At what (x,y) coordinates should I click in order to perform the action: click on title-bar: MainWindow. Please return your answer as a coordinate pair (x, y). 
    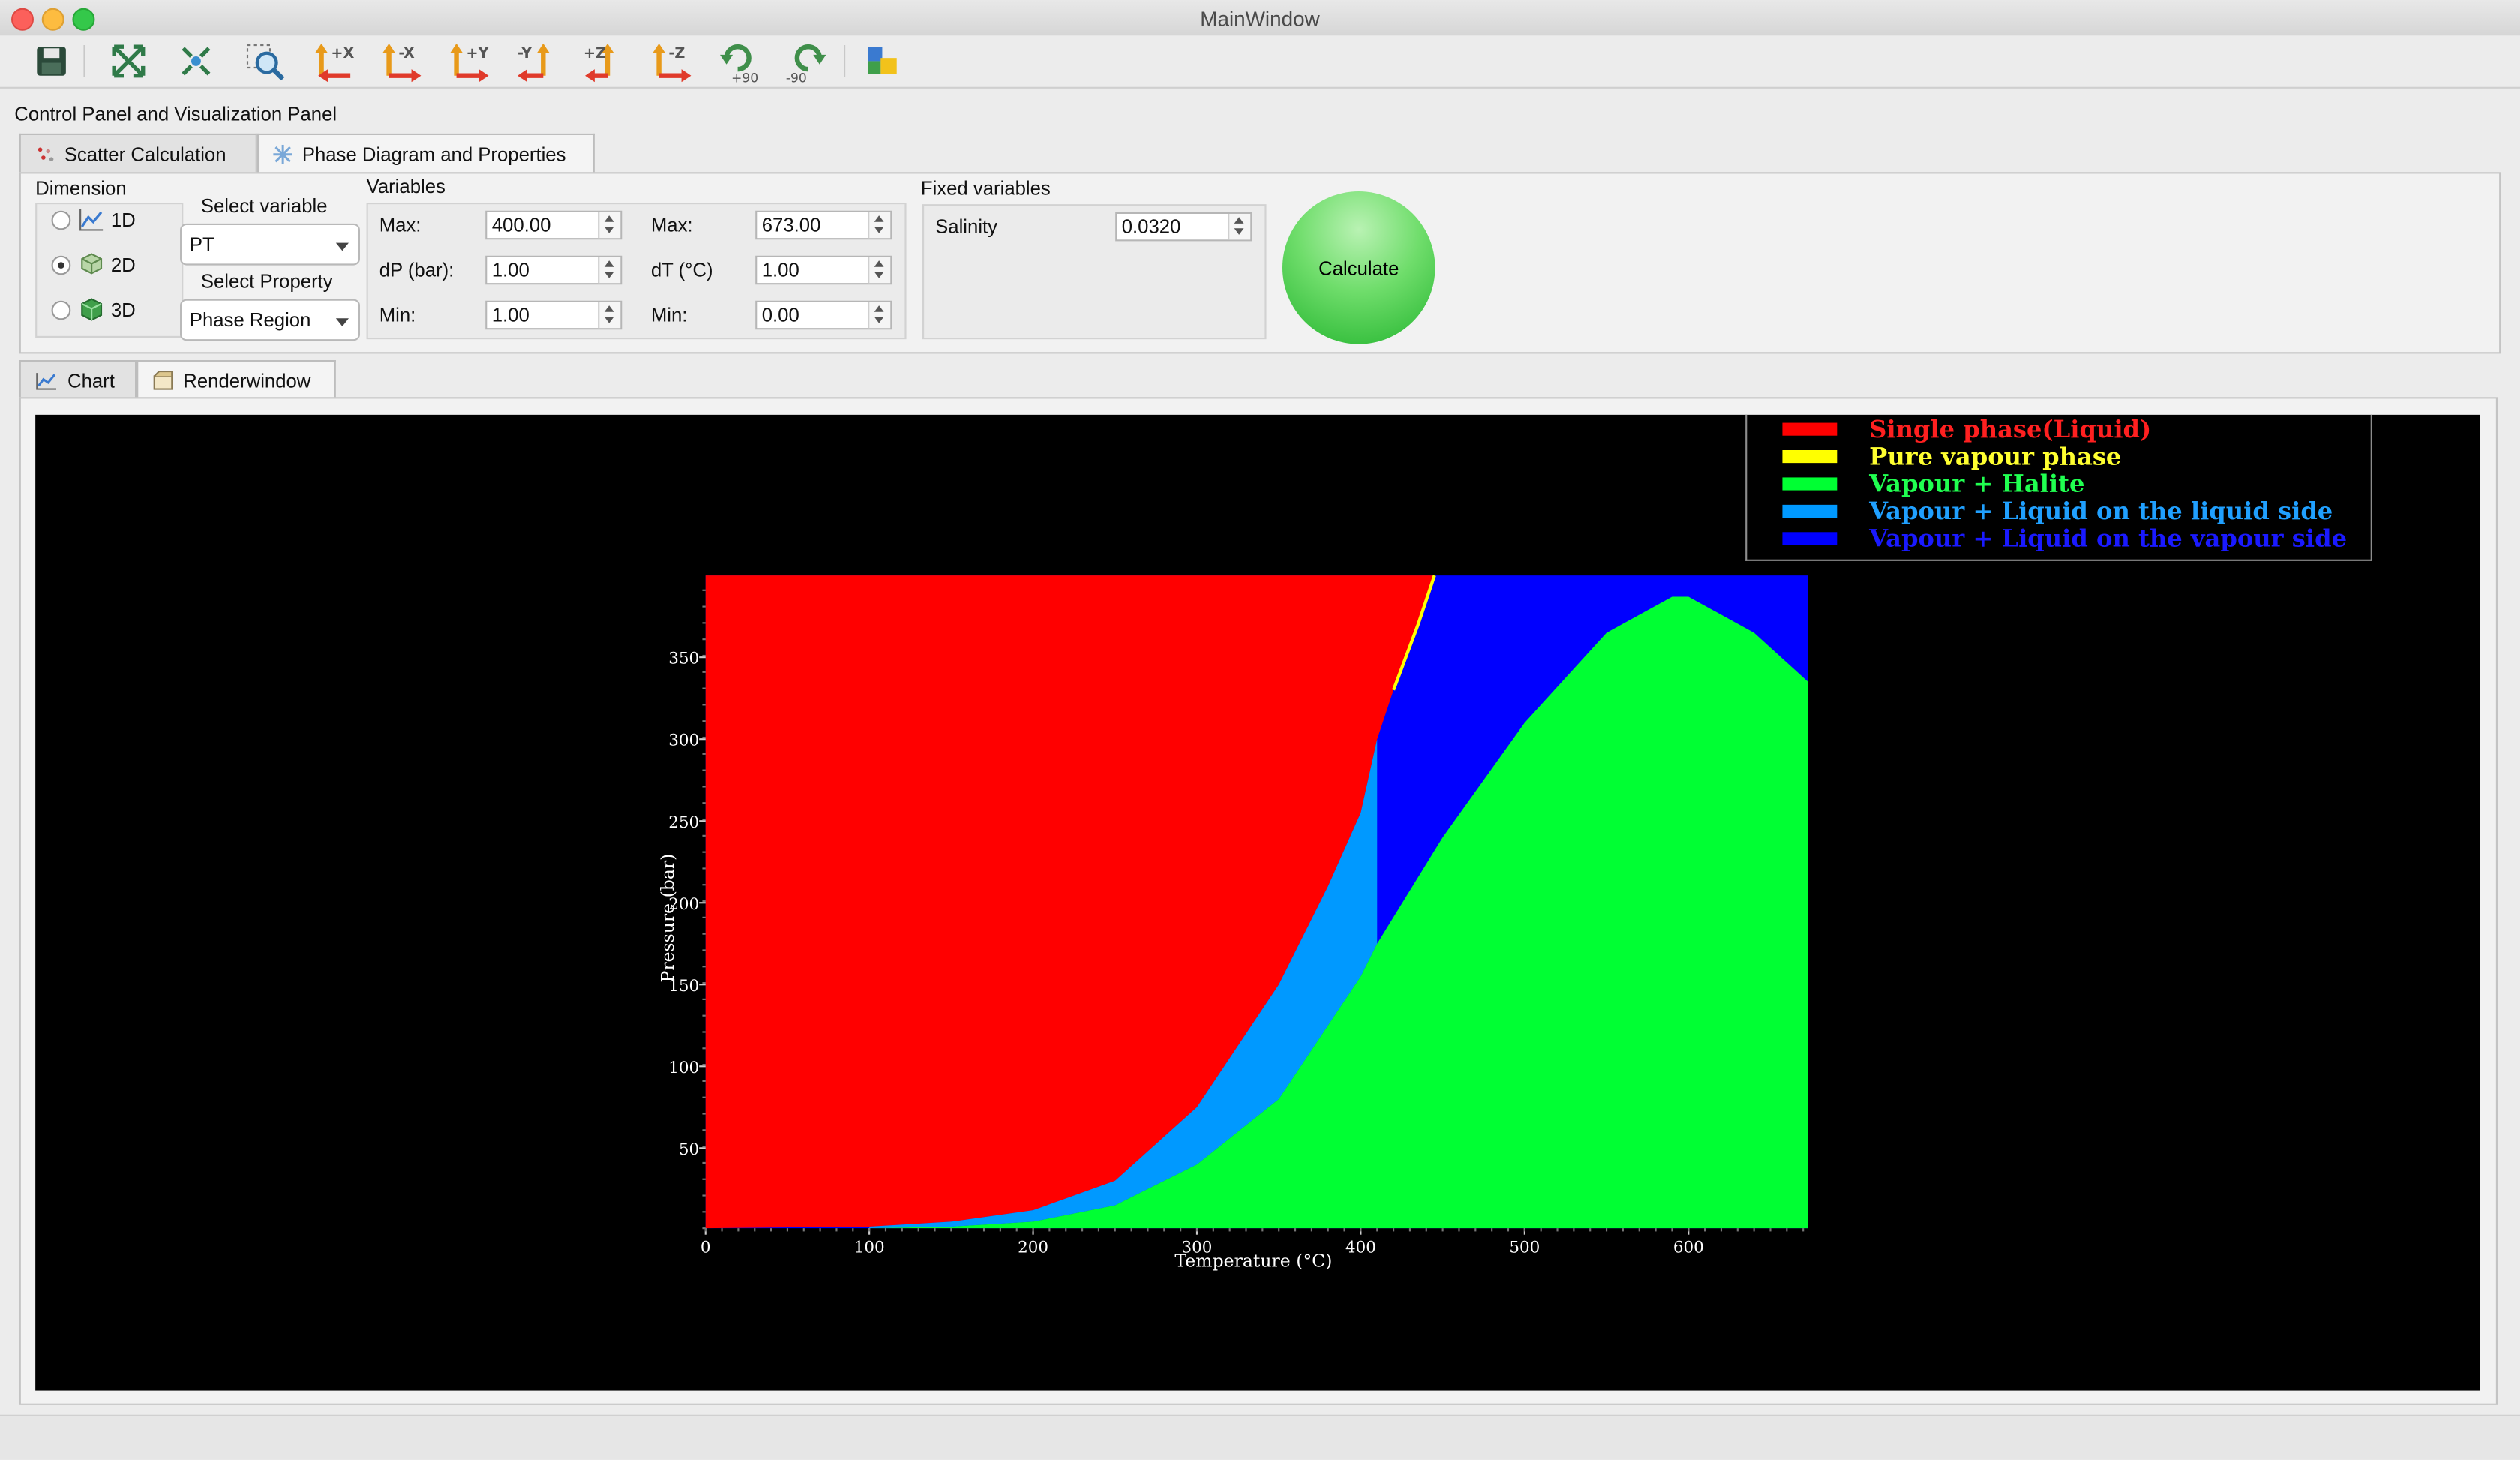
    Looking at the image, I should click on (1260, 19).